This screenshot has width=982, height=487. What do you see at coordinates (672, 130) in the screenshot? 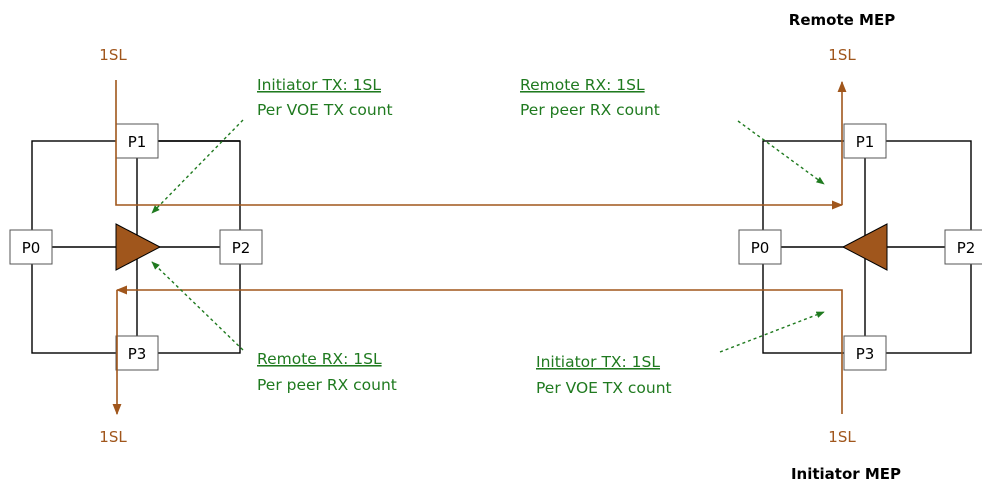
I see `annotation-right-rx: Remote RX: 1SL Per peer RX count` at bounding box center [672, 130].